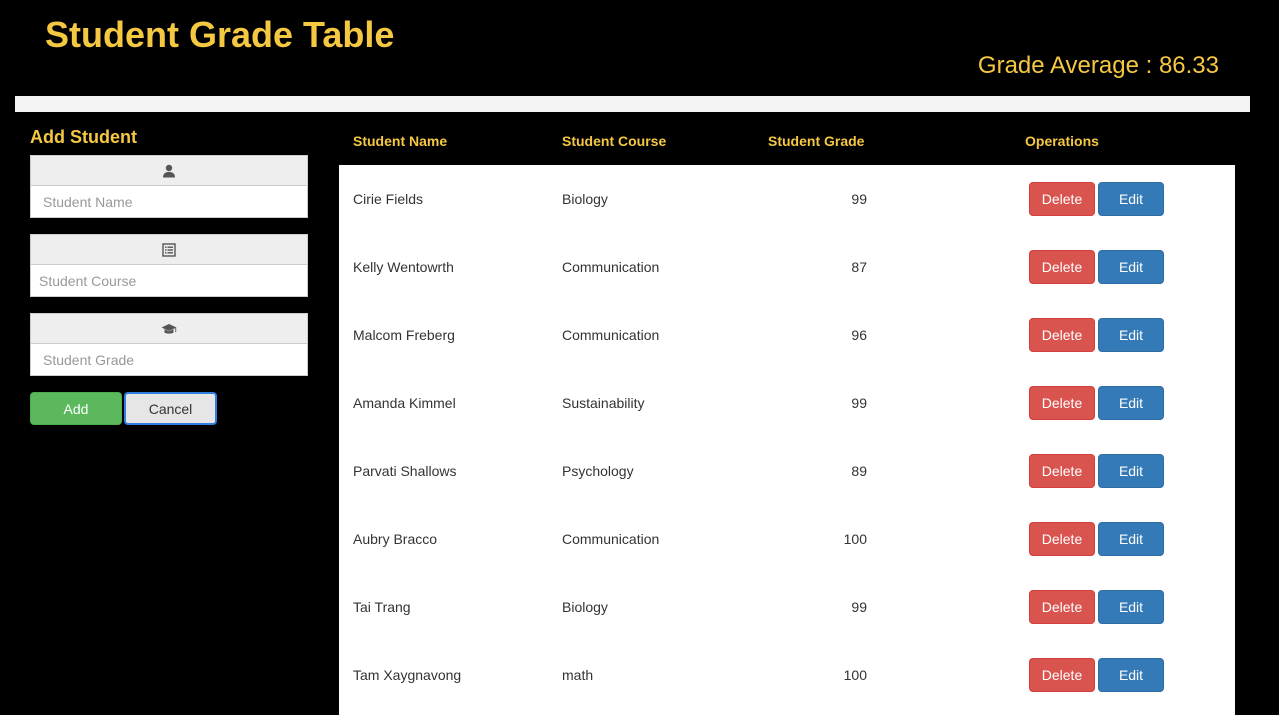 The height and width of the screenshot is (715, 1279). I want to click on name-field-group, so click(169, 186).